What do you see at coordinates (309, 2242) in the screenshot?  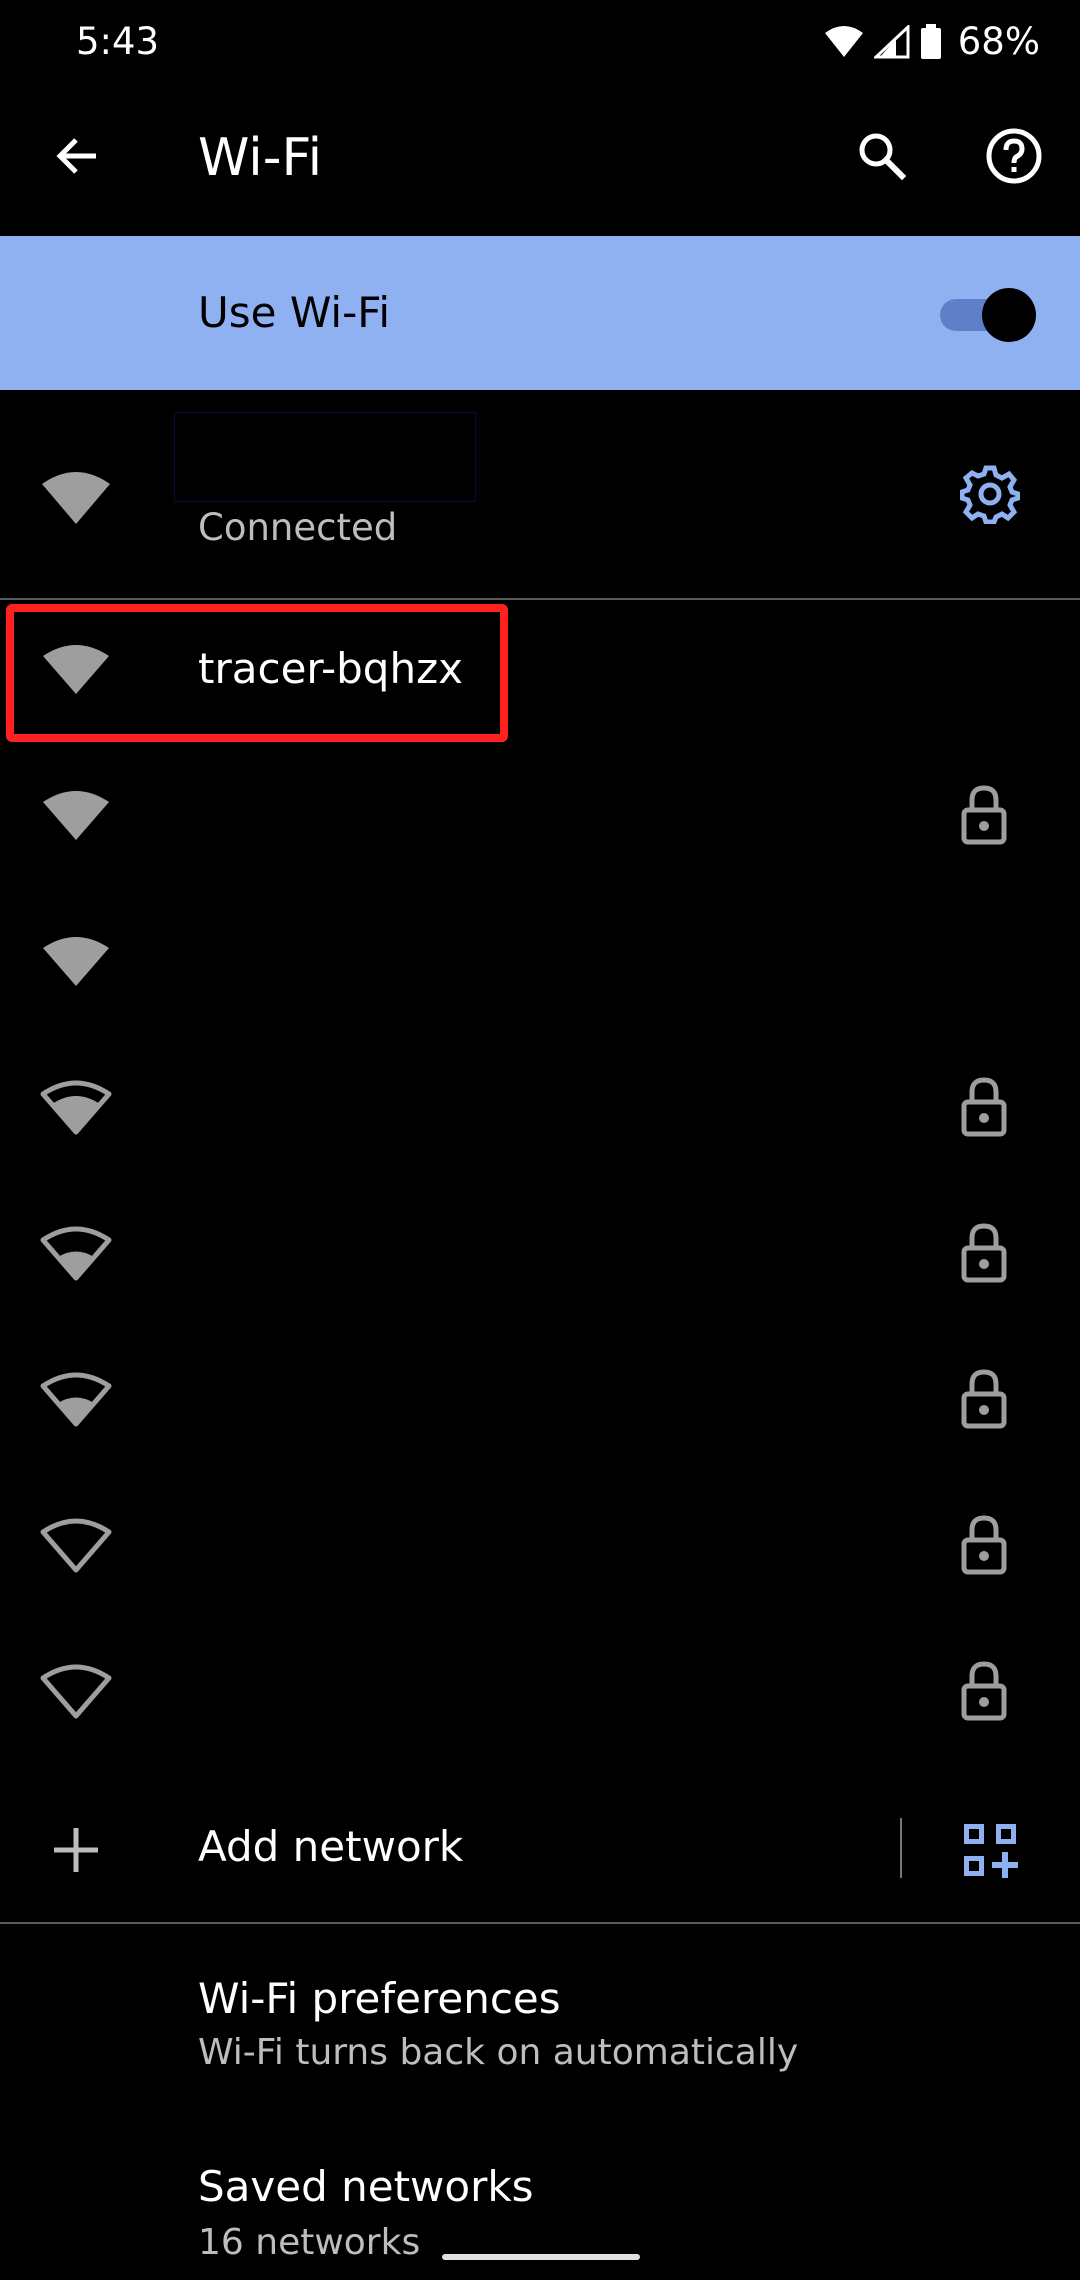 I see `saved-networks-subtitle: 16 networks` at bounding box center [309, 2242].